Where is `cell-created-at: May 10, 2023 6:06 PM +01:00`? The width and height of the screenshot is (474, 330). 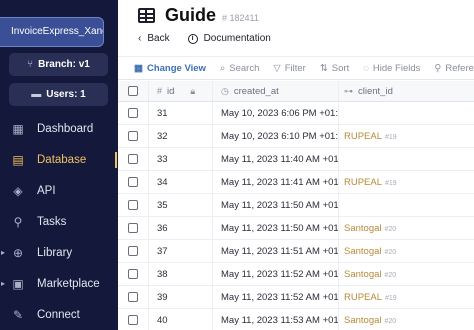
cell-created-at: May 10, 2023 6:06 PM +01:00 is located at coordinates (275, 113).